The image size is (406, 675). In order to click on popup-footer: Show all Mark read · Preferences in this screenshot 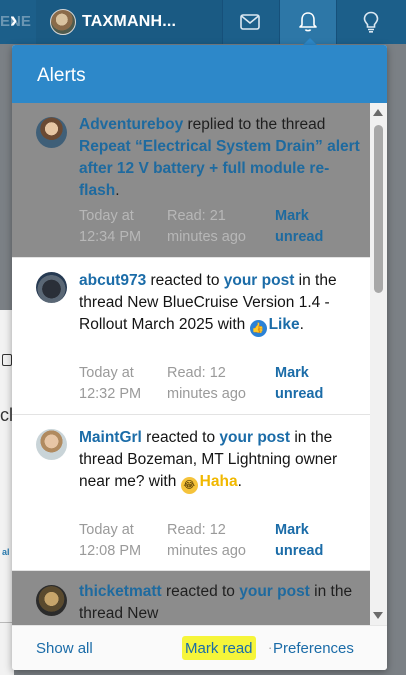, I will do `click(199, 647)`.